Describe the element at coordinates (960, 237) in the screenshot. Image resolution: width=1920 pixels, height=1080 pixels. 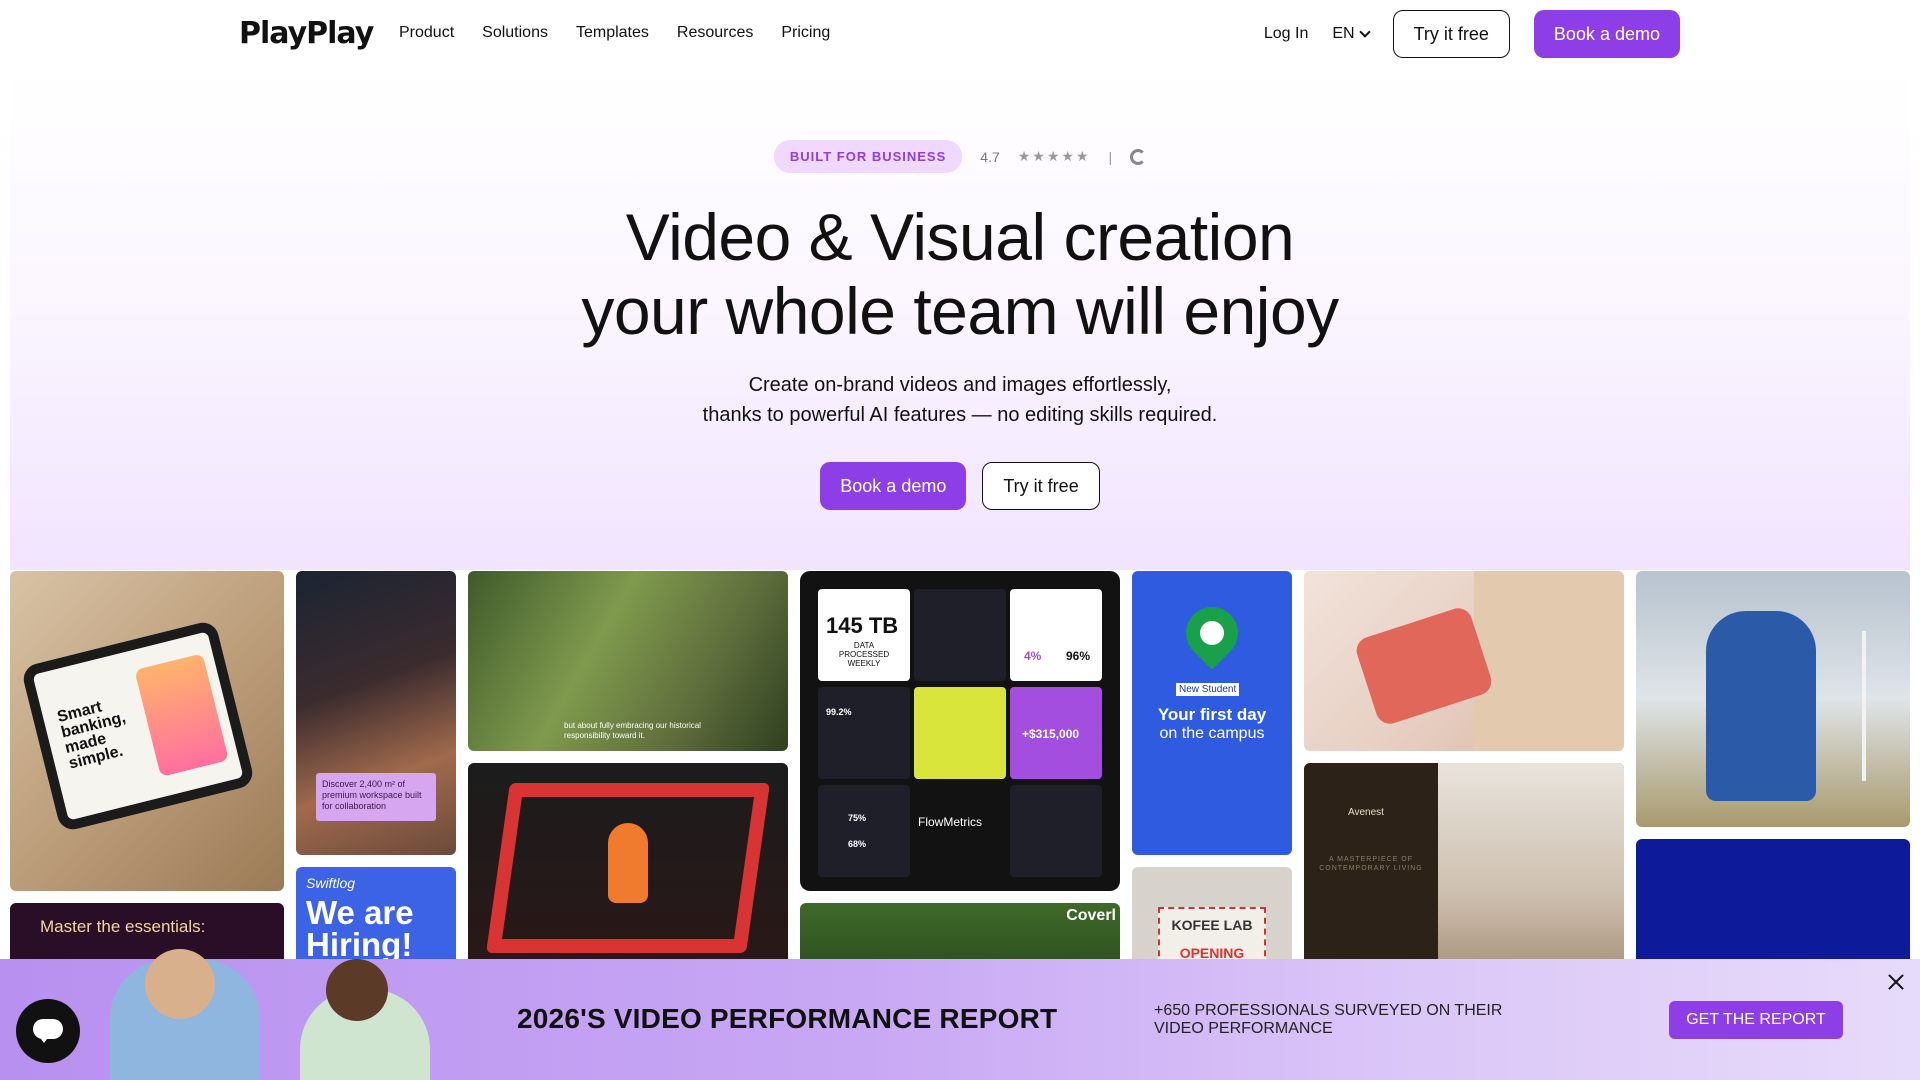
I see `hero-title-line1: Video & Visual creation` at that location.